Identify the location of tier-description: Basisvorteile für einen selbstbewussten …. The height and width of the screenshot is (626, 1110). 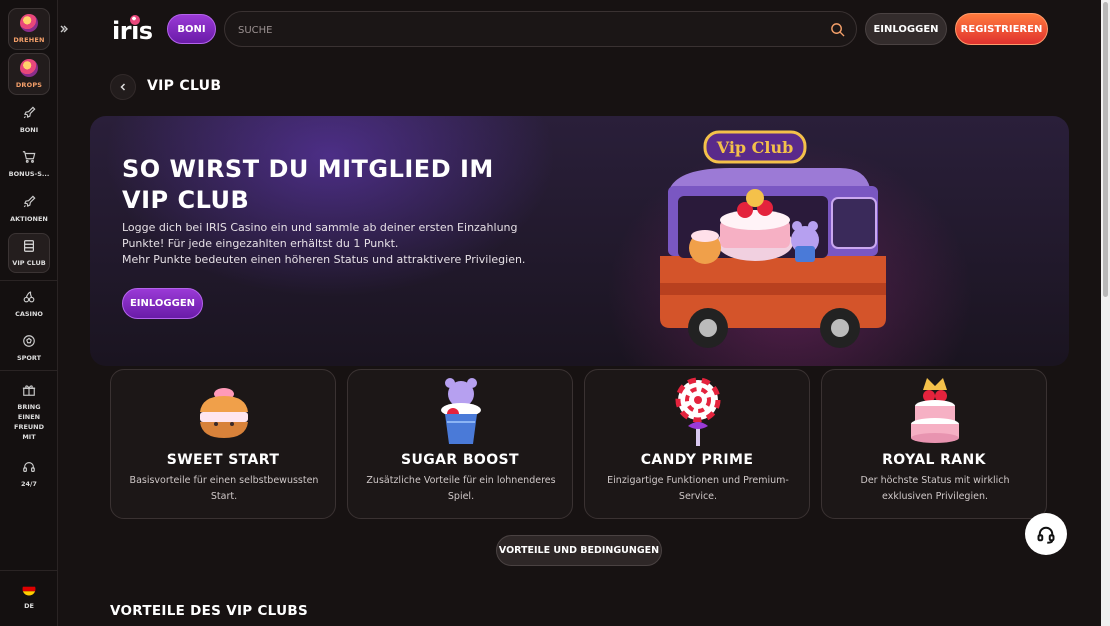
(224, 488).